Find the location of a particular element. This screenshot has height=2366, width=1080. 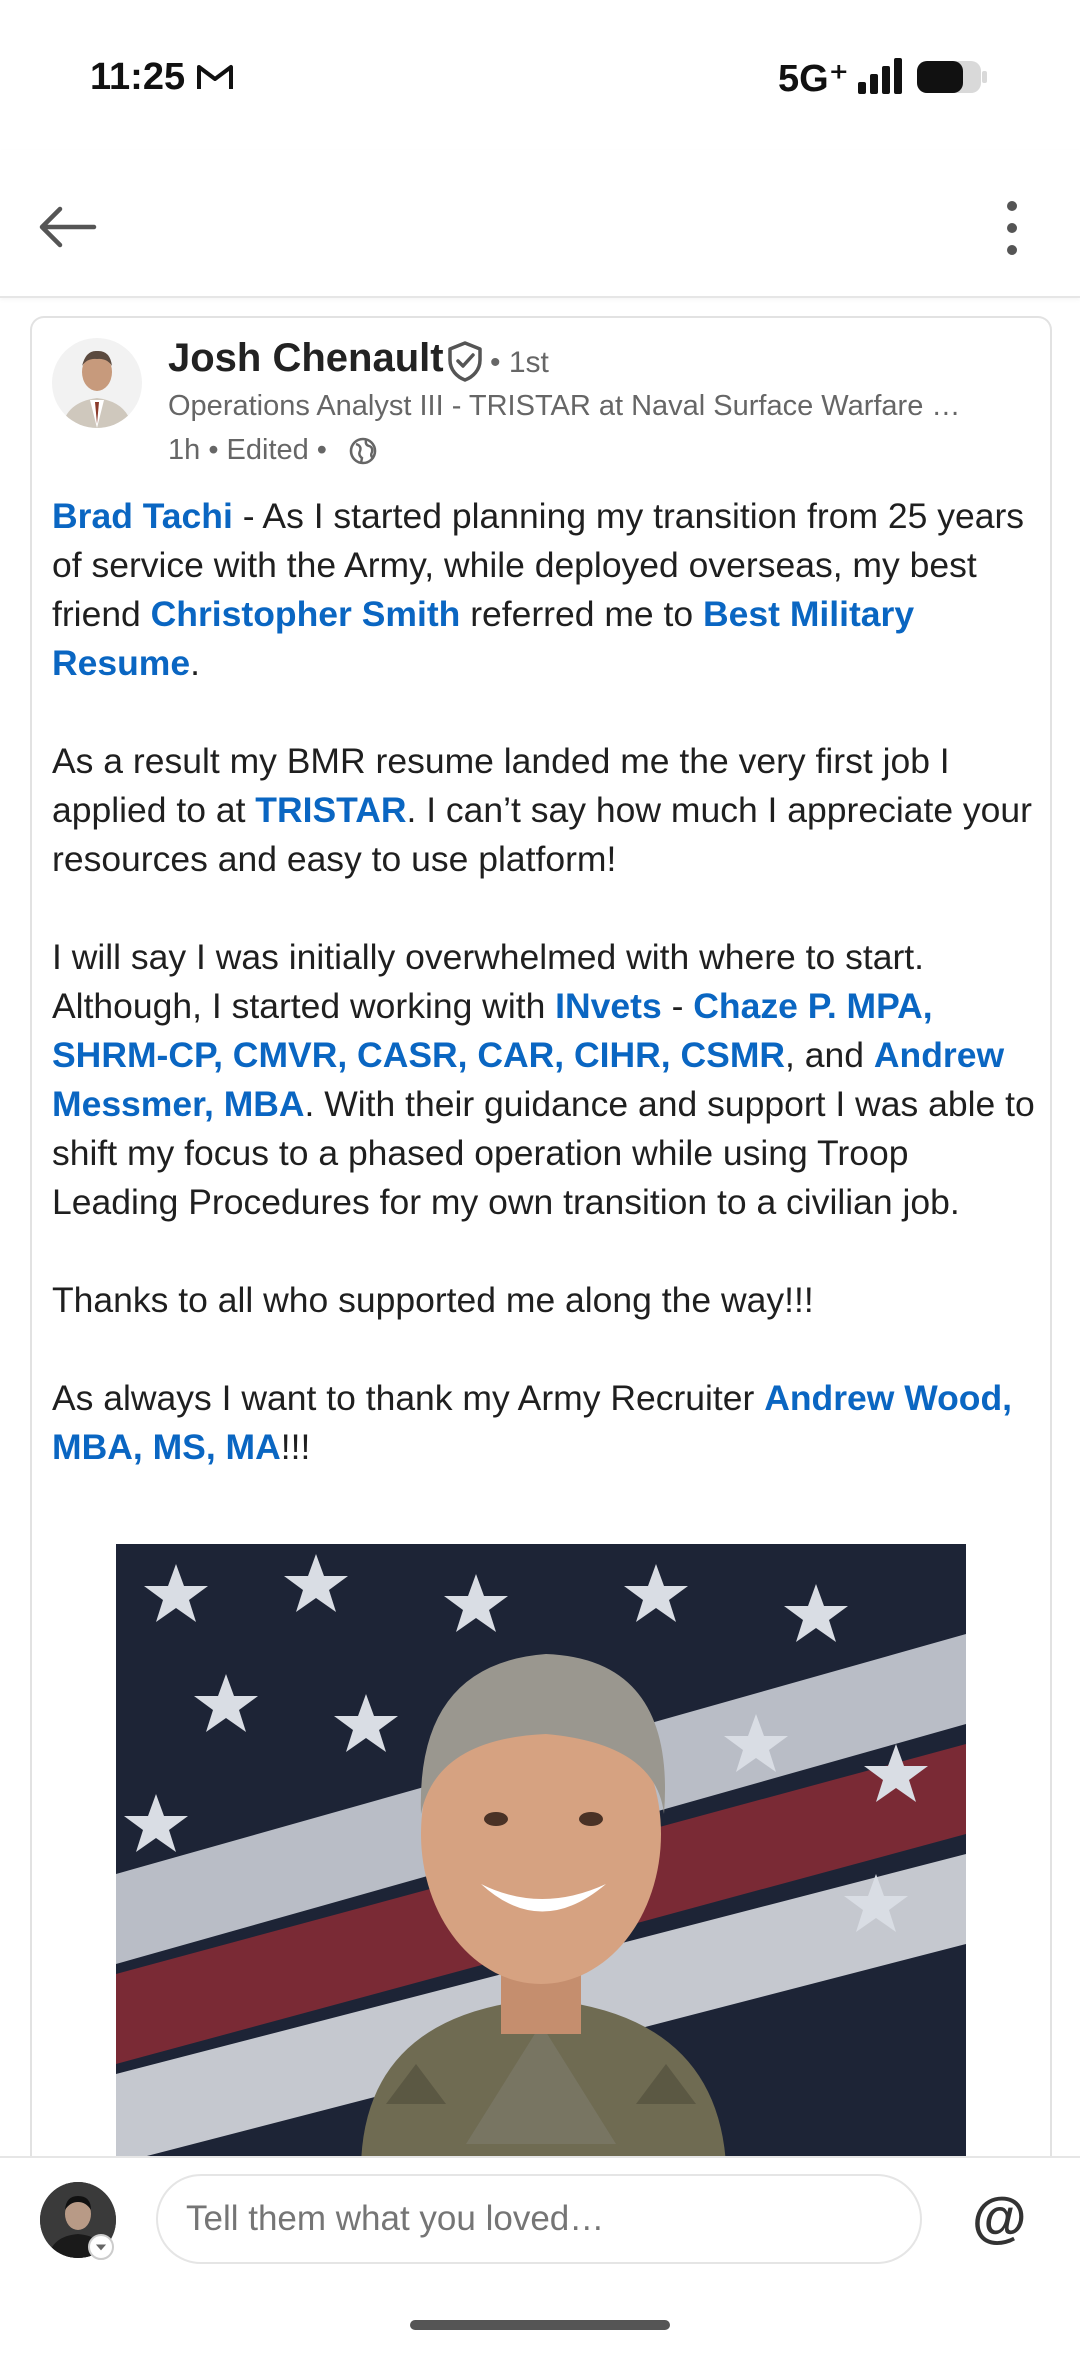

status-time: 11:25 is located at coordinates (138, 77).